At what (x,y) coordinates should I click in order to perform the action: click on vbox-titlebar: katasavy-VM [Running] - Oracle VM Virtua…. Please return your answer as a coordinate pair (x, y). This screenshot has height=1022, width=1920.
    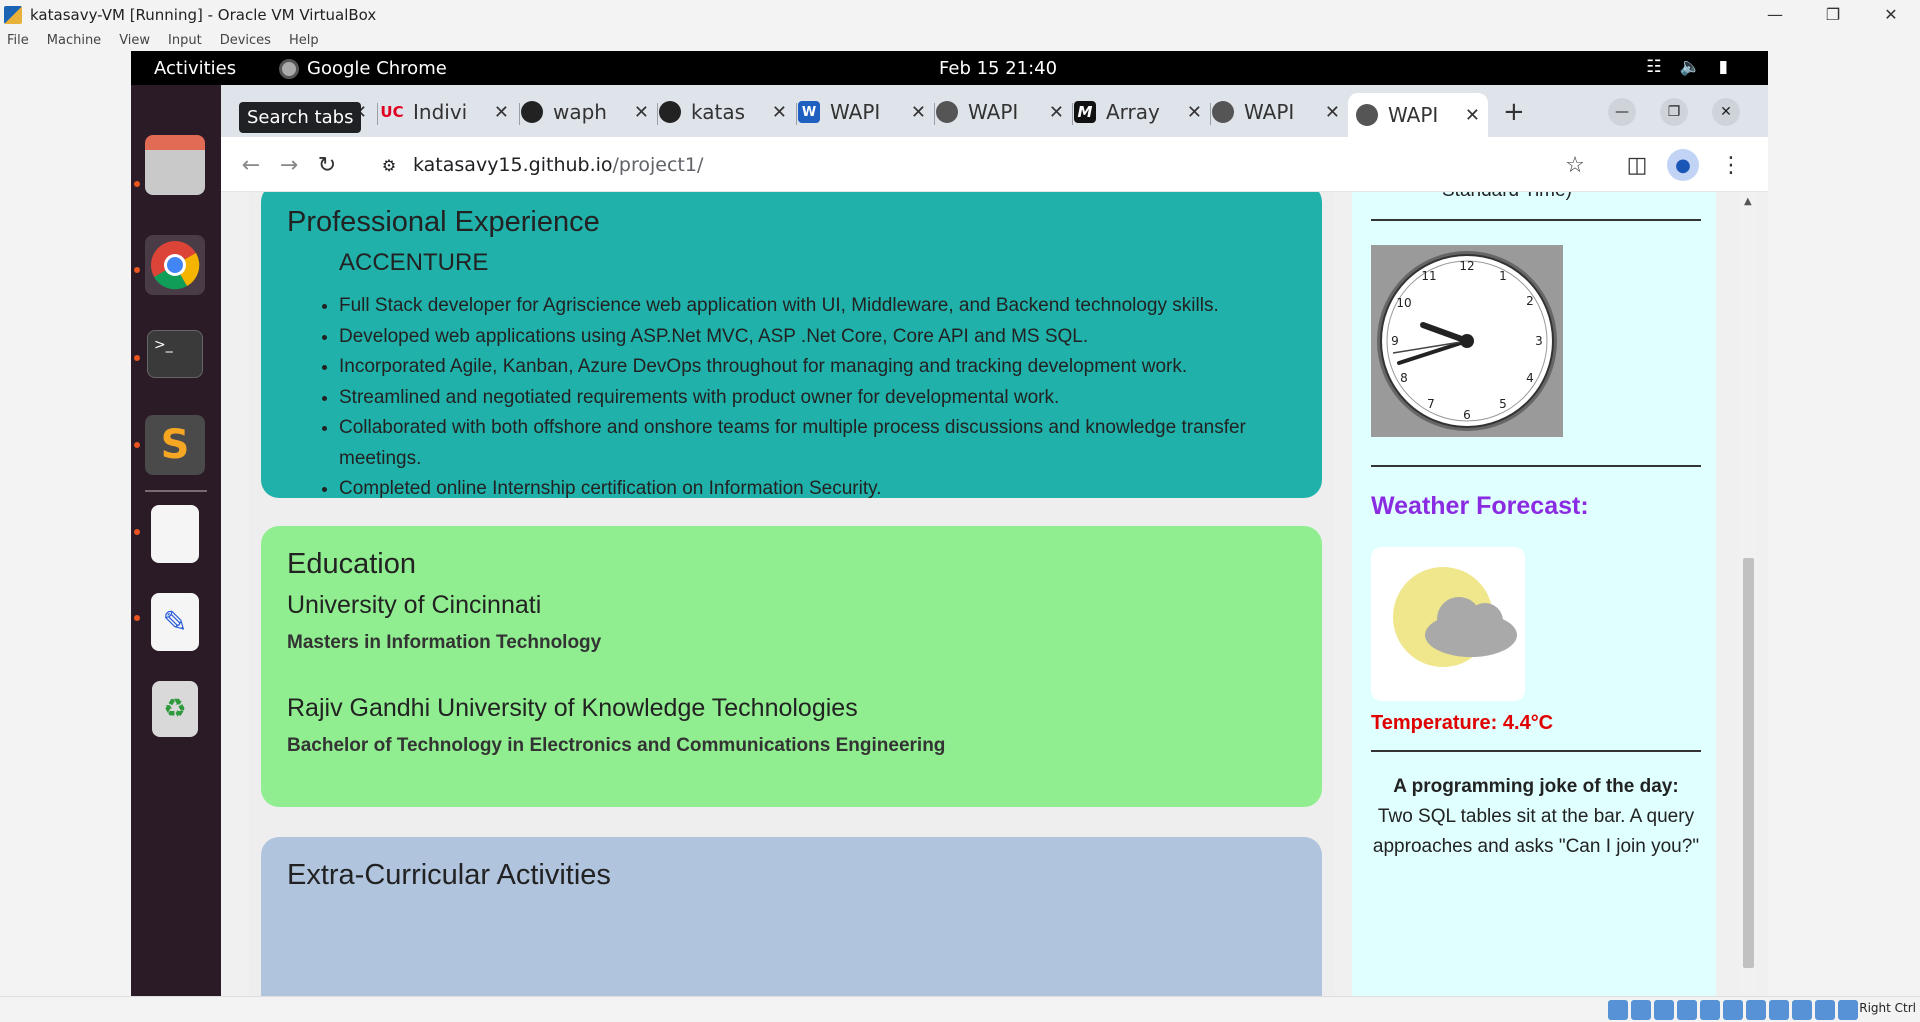
    Looking at the image, I should click on (960, 14).